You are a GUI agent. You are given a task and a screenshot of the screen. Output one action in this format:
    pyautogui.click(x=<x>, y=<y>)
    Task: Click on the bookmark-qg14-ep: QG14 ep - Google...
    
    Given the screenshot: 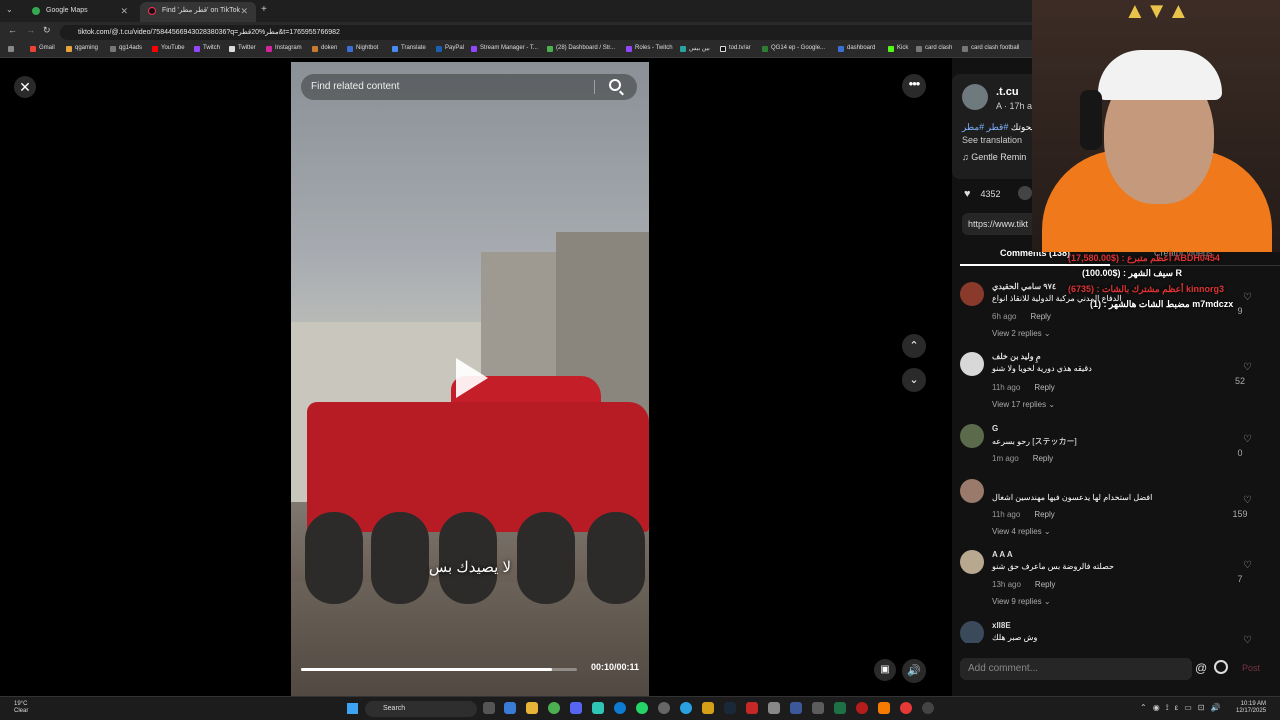 What is the action you would take?
    pyautogui.click(x=793, y=48)
    